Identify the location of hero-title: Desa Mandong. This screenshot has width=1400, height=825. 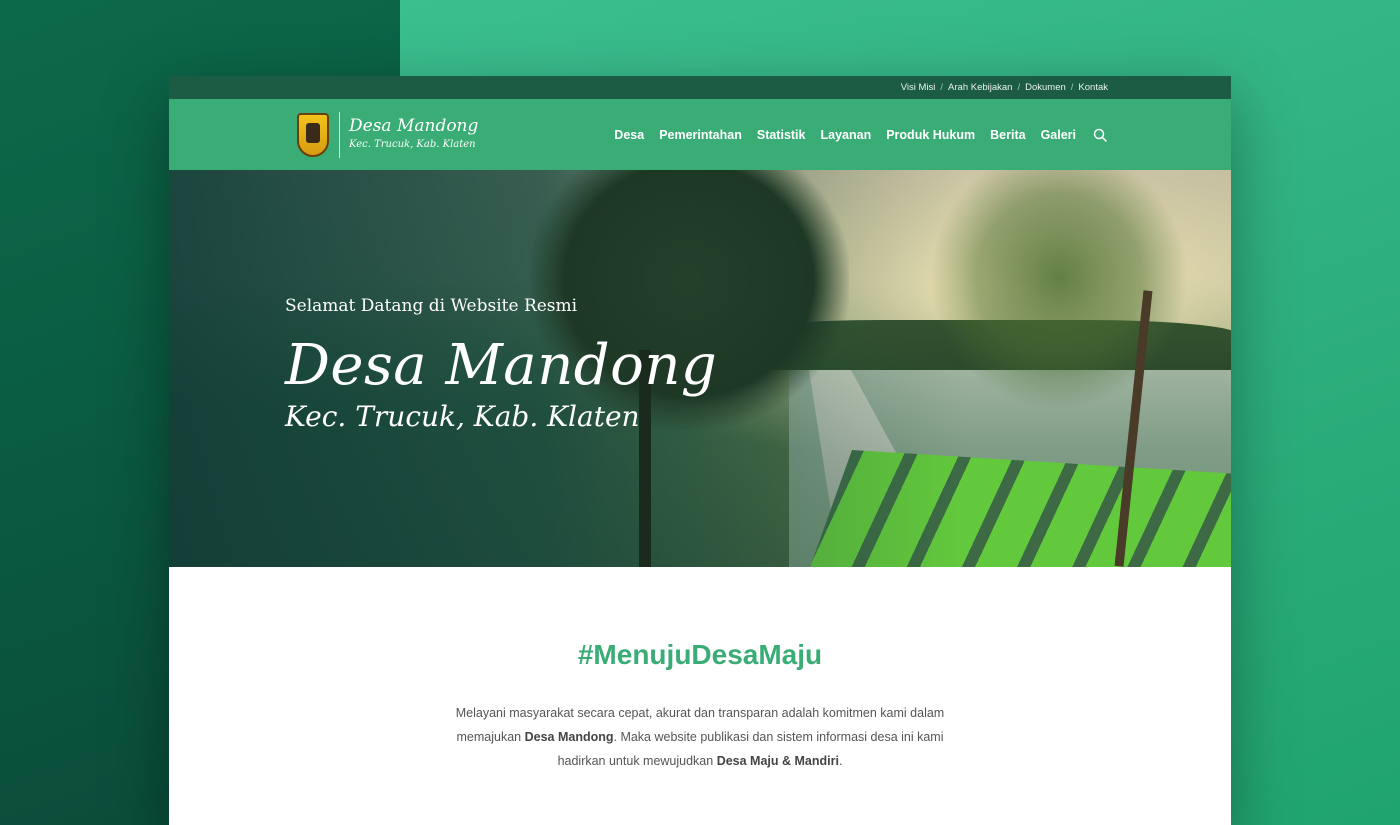
(501, 365).